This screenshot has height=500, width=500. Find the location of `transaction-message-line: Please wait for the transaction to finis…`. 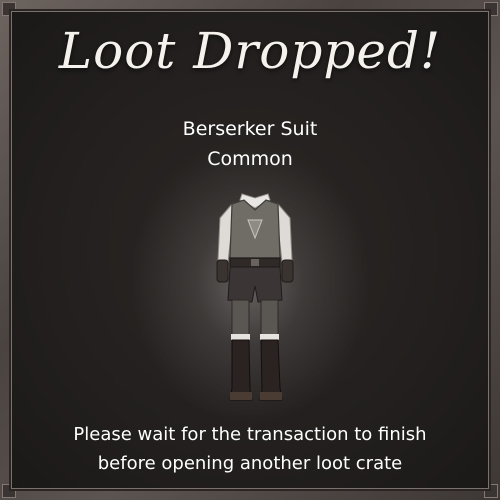

transaction-message-line: Please wait for the transaction to finis… is located at coordinates (250, 434).